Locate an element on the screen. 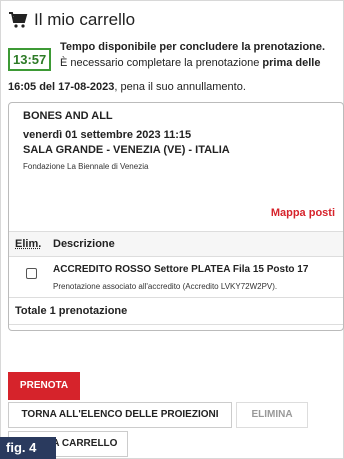  event-title: BONES AND ALL is located at coordinates (68, 116).